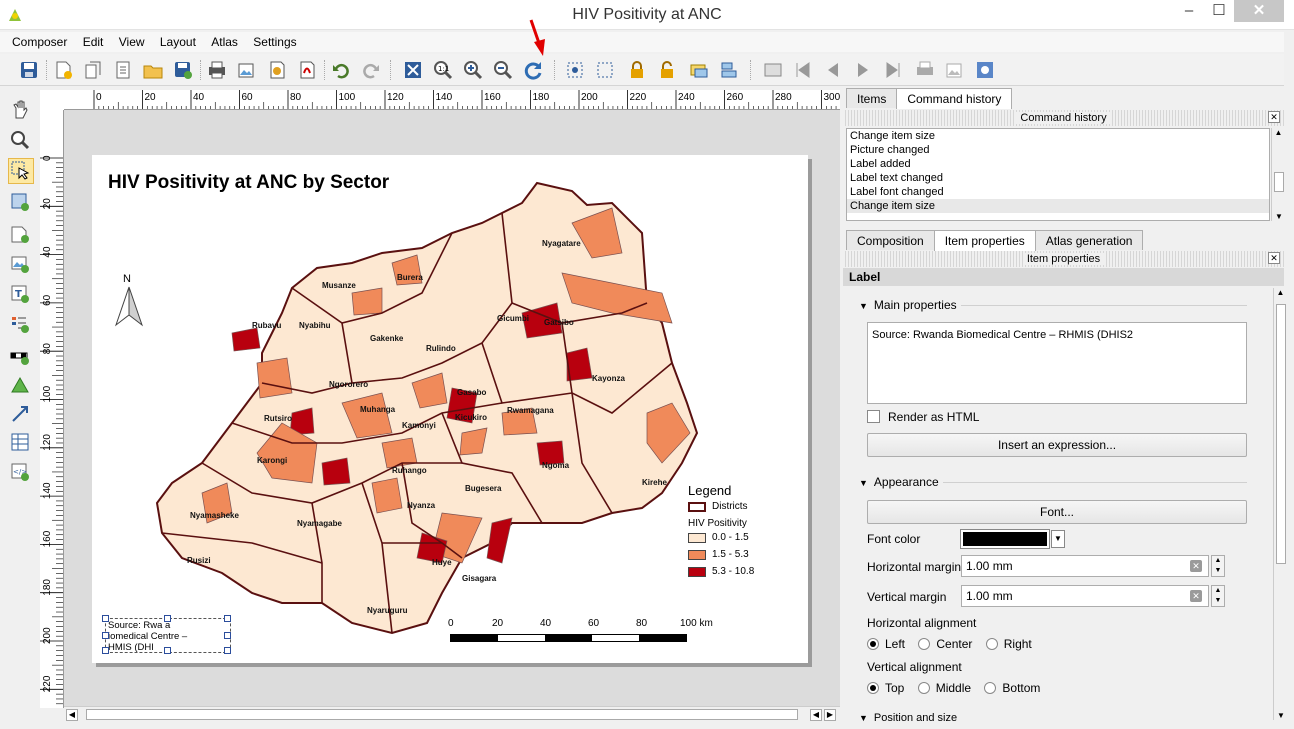  I want to click on radio-left: Left, so click(886, 644).